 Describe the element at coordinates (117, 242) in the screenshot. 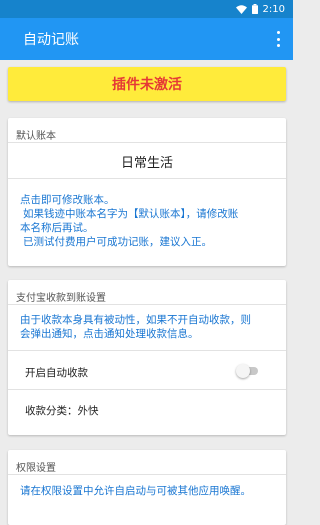

I see `hint-line: 已测试付费用户可成功记账，建议入正。` at that location.